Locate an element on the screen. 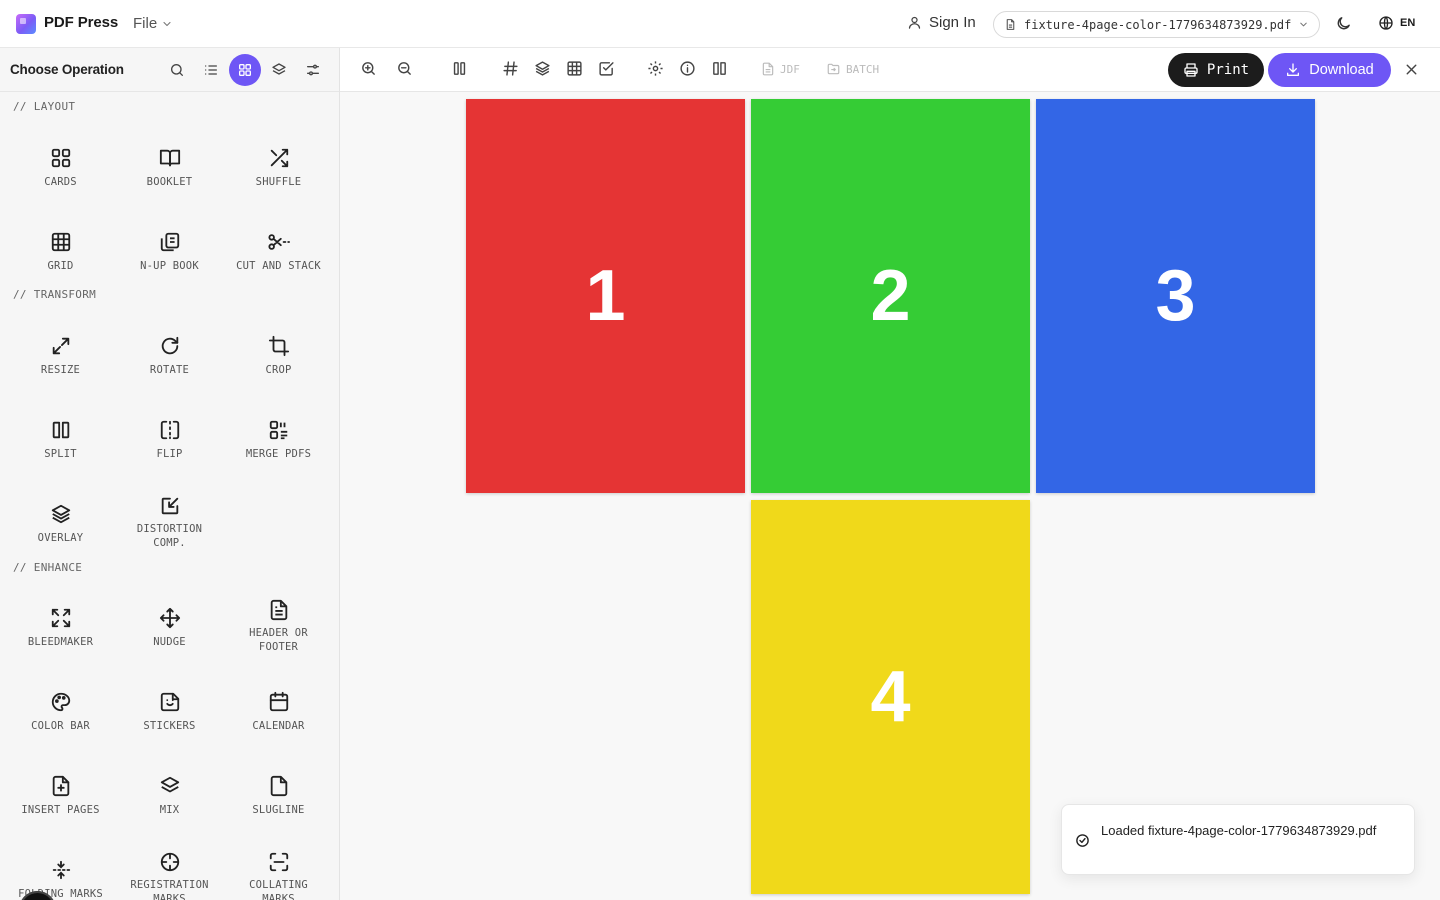 The height and width of the screenshot is (900, 1440). op-split: SPLIT is located at coordinates (60, 424).